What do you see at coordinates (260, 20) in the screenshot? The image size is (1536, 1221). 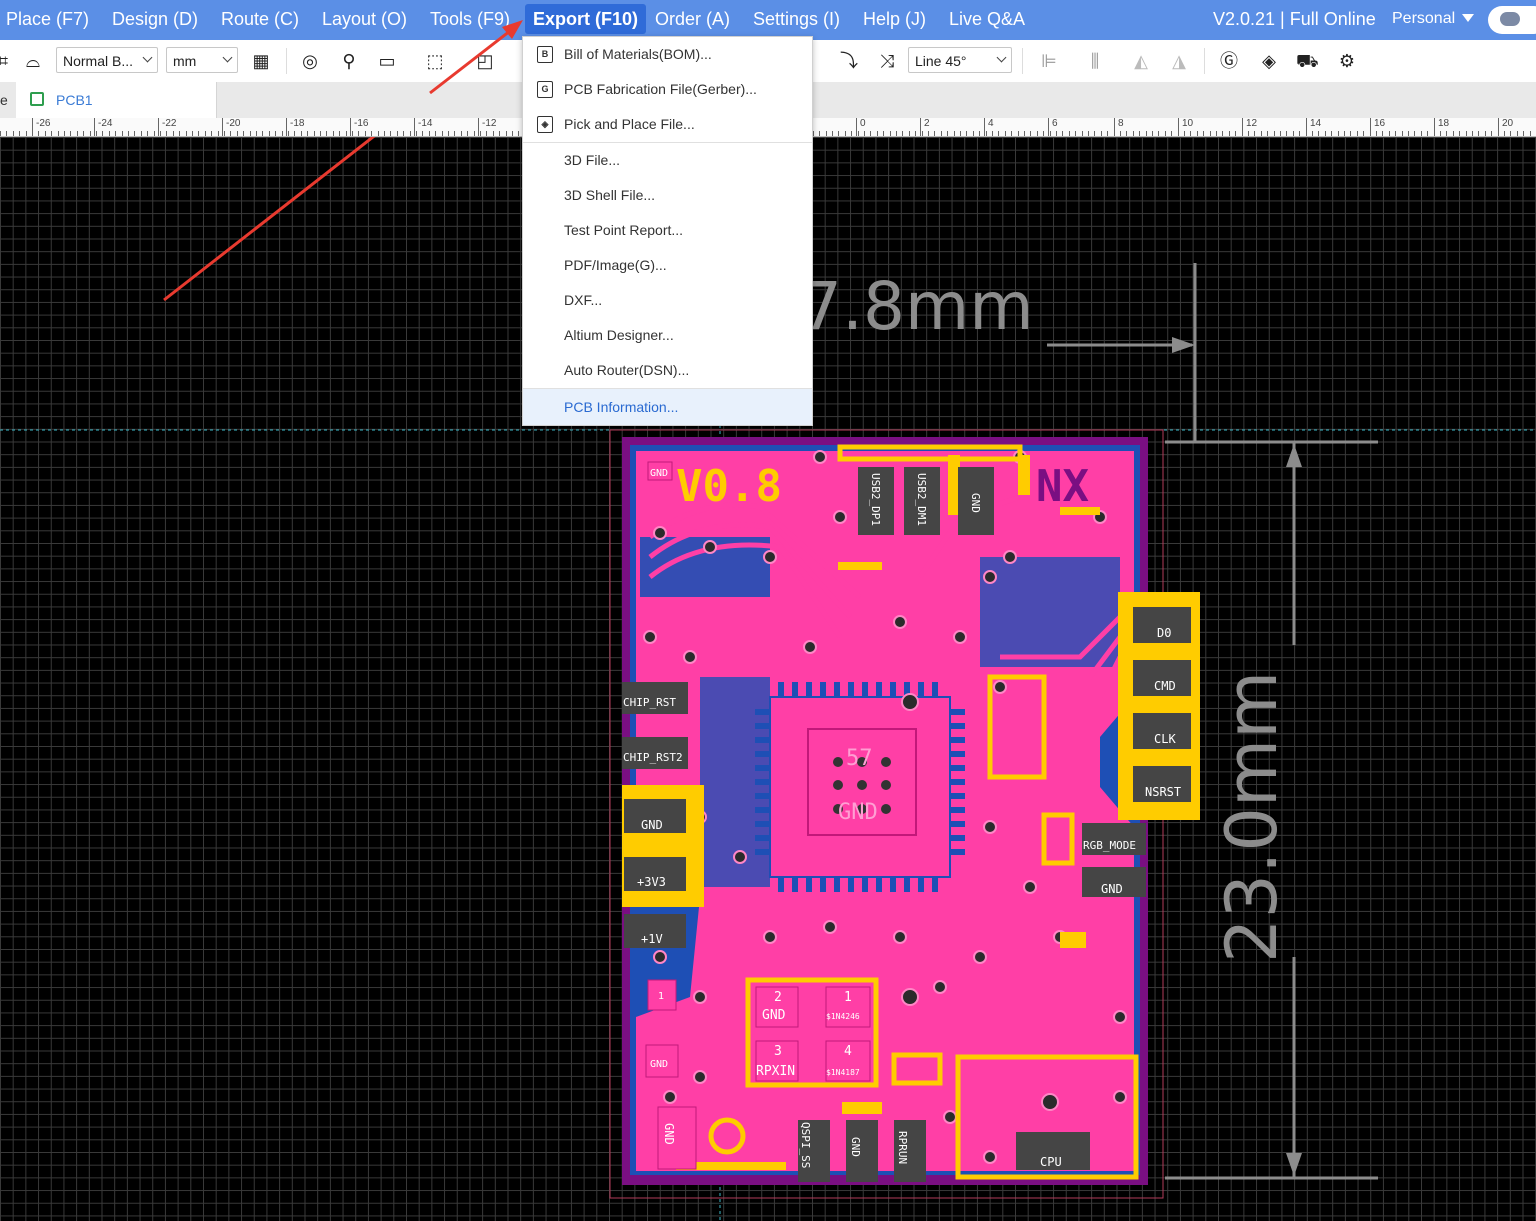 I see `menu-route: Route (C)` at bounding box center [260, 20].